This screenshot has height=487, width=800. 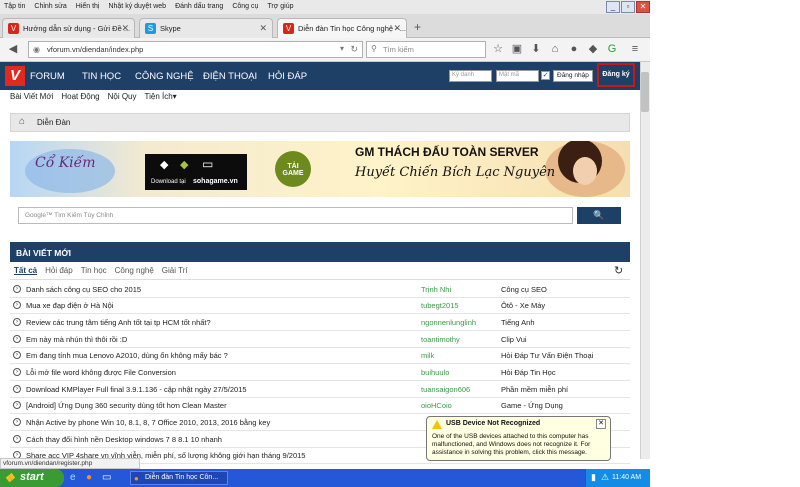 What do you see at coordinates (445, 389) in the screenshot?
I see `post-author: tuansaigon606` at bounding box center [445, 389].